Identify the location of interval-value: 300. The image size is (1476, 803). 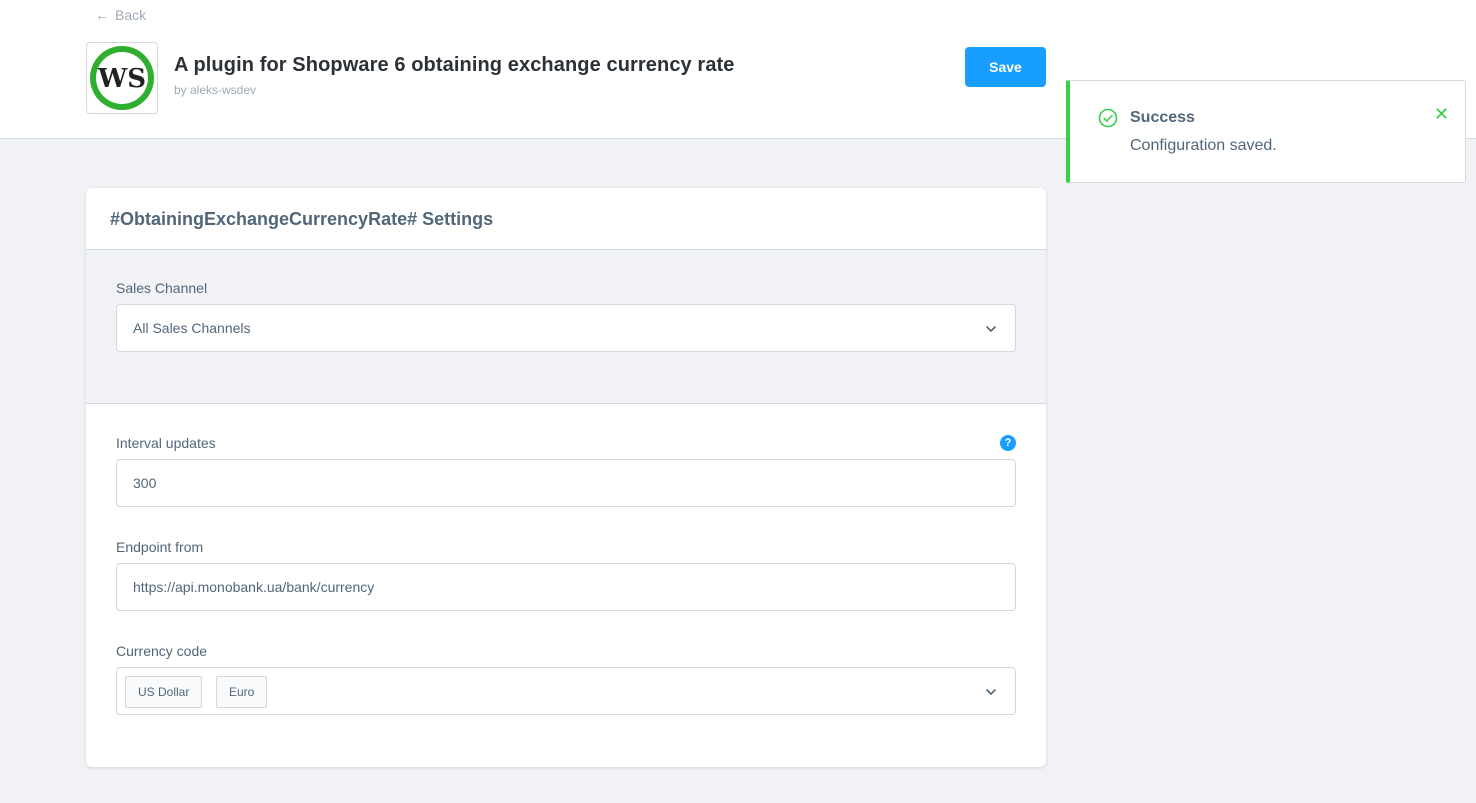
(145, 483).